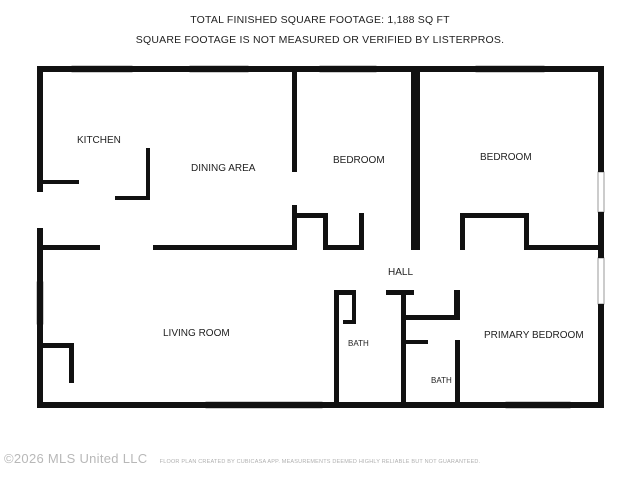 Image resolution: width=640 pixels, height=480 pixels. I want to click on room-label-living: LIVING ROOM, so click(196, 333).